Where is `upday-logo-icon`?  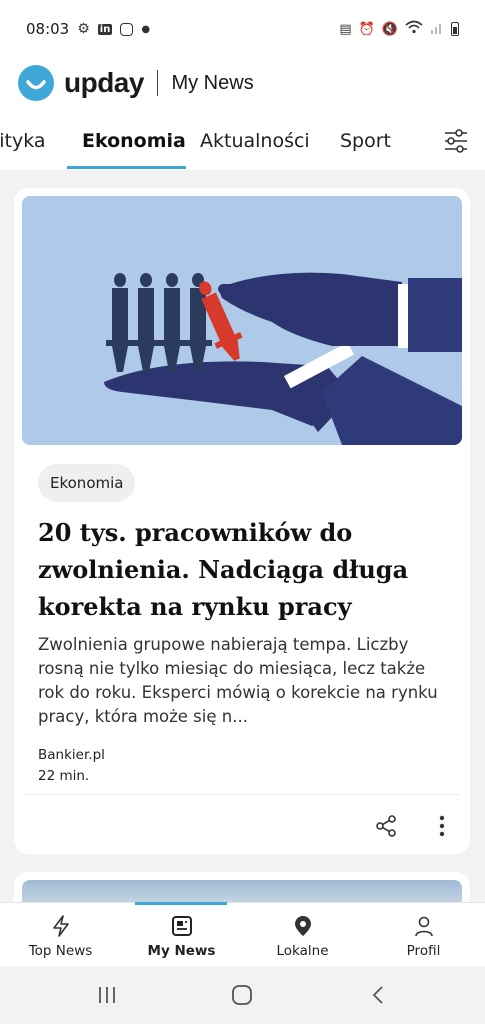 upday-logo-icon is located at coordinates (36, 83).